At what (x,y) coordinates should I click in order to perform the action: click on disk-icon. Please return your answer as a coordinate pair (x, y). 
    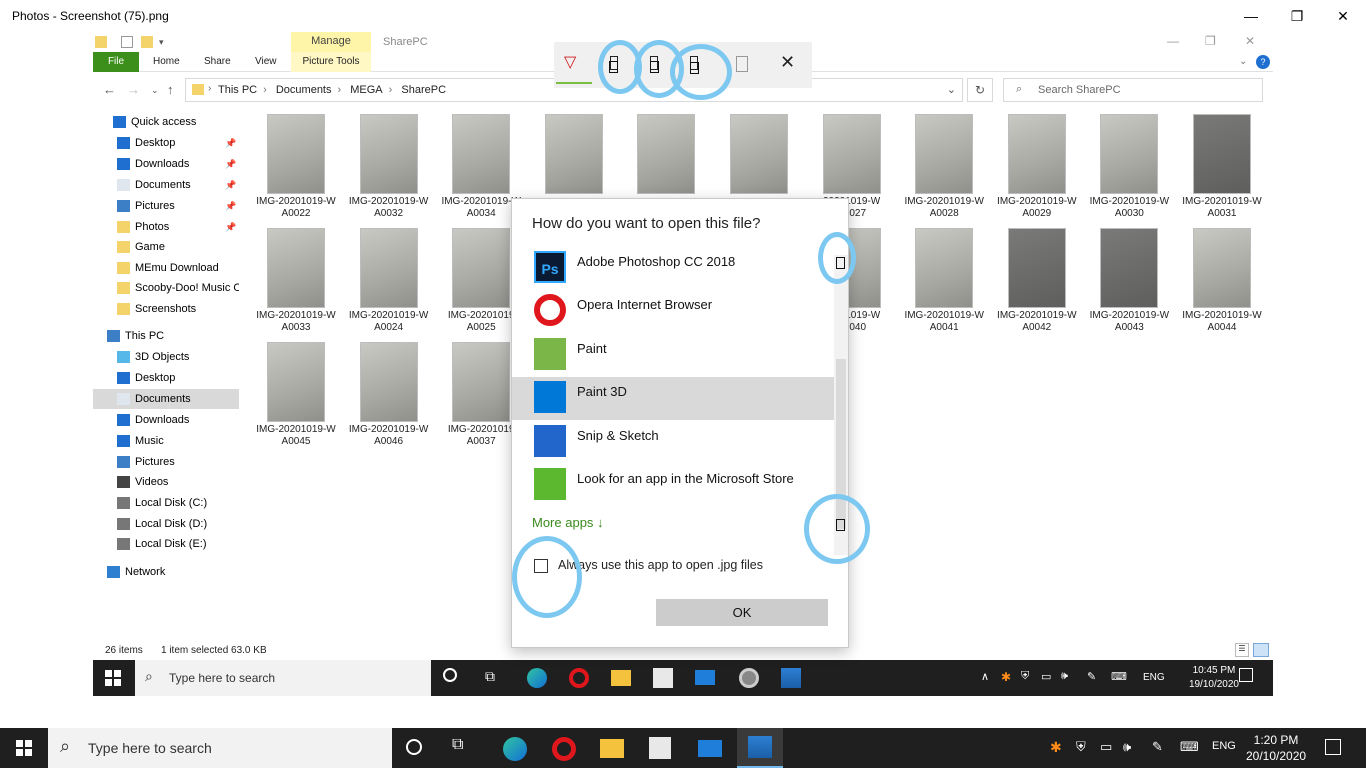
    Looking at the image, I should click on (123, 544).